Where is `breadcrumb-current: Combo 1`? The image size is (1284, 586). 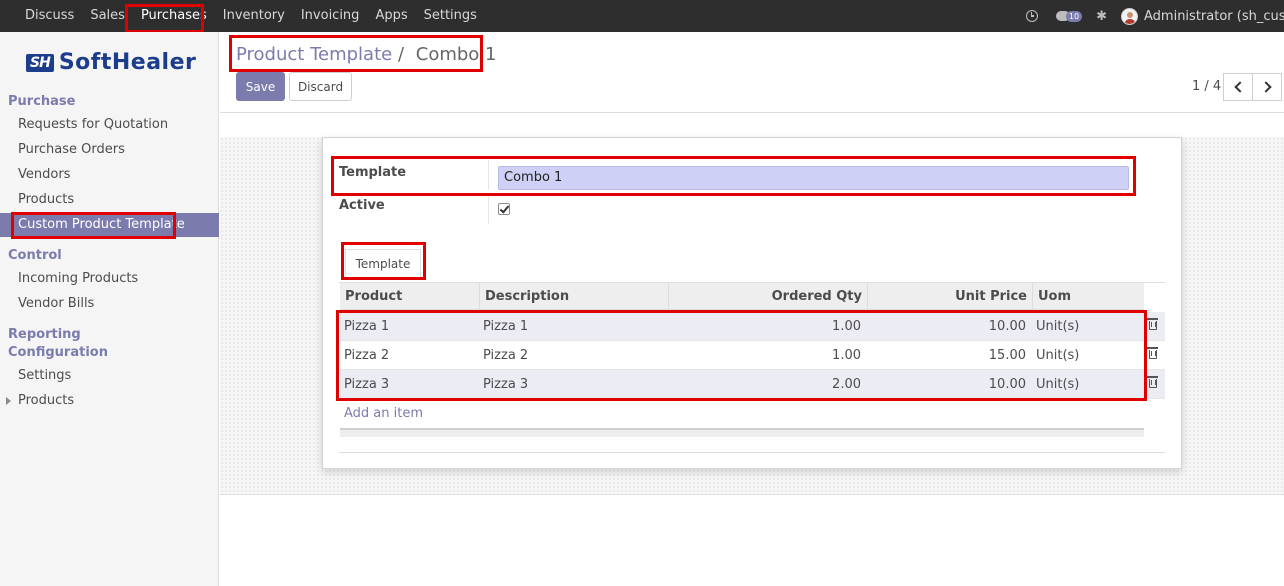
breadcrumb-current: Combo 1 is located at coordinates (456, 54).